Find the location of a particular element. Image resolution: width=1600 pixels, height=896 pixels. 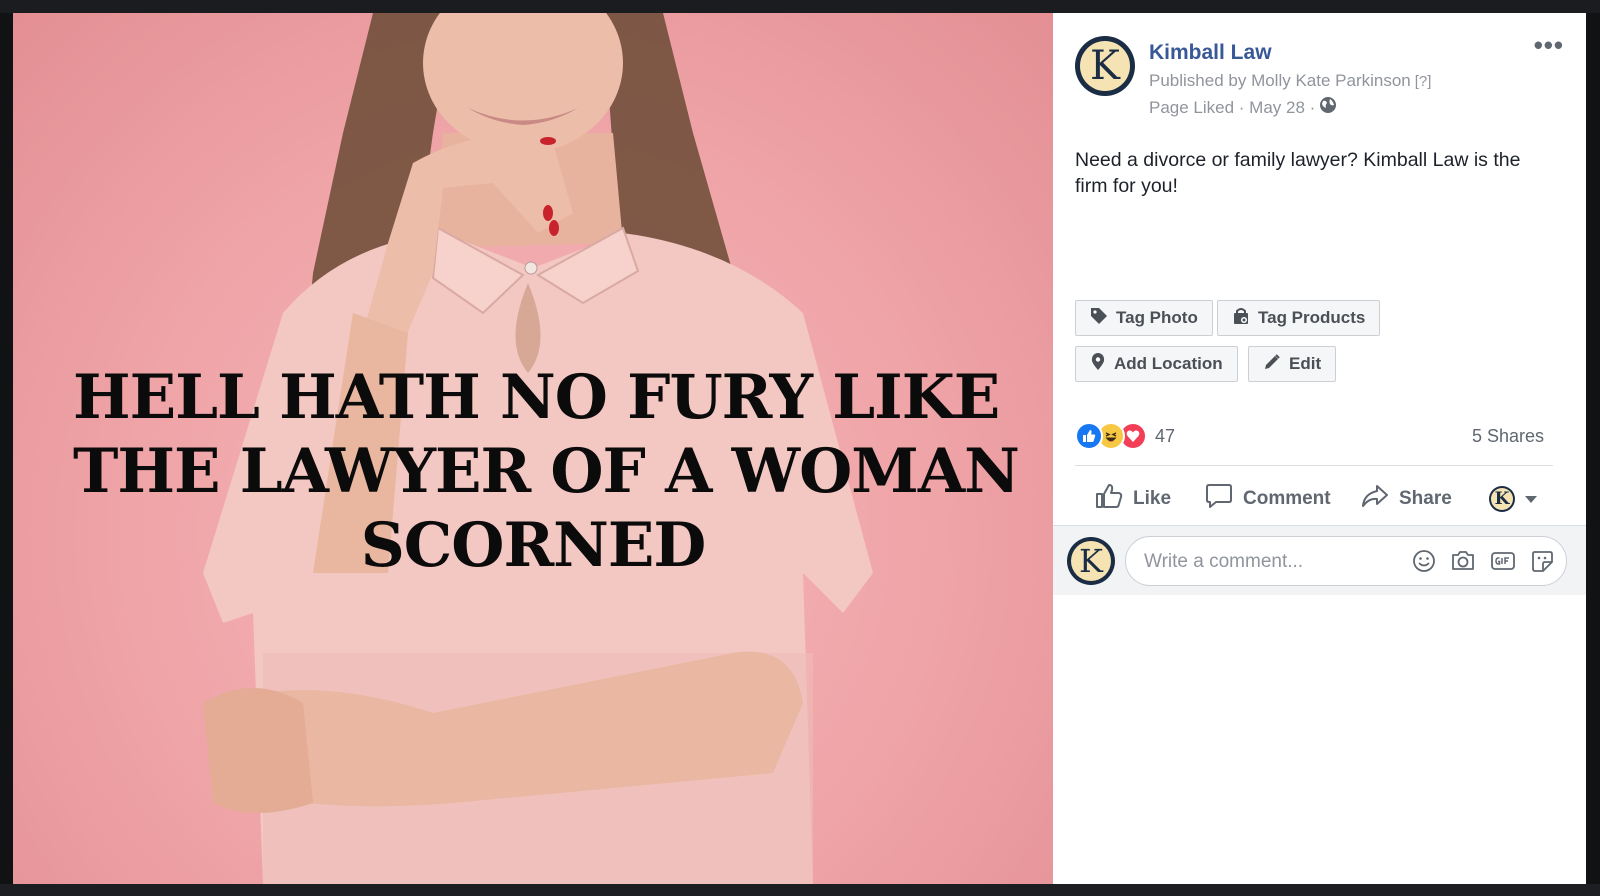

shares-count-link: 5 Shares is located at coordinates (1508, 436).